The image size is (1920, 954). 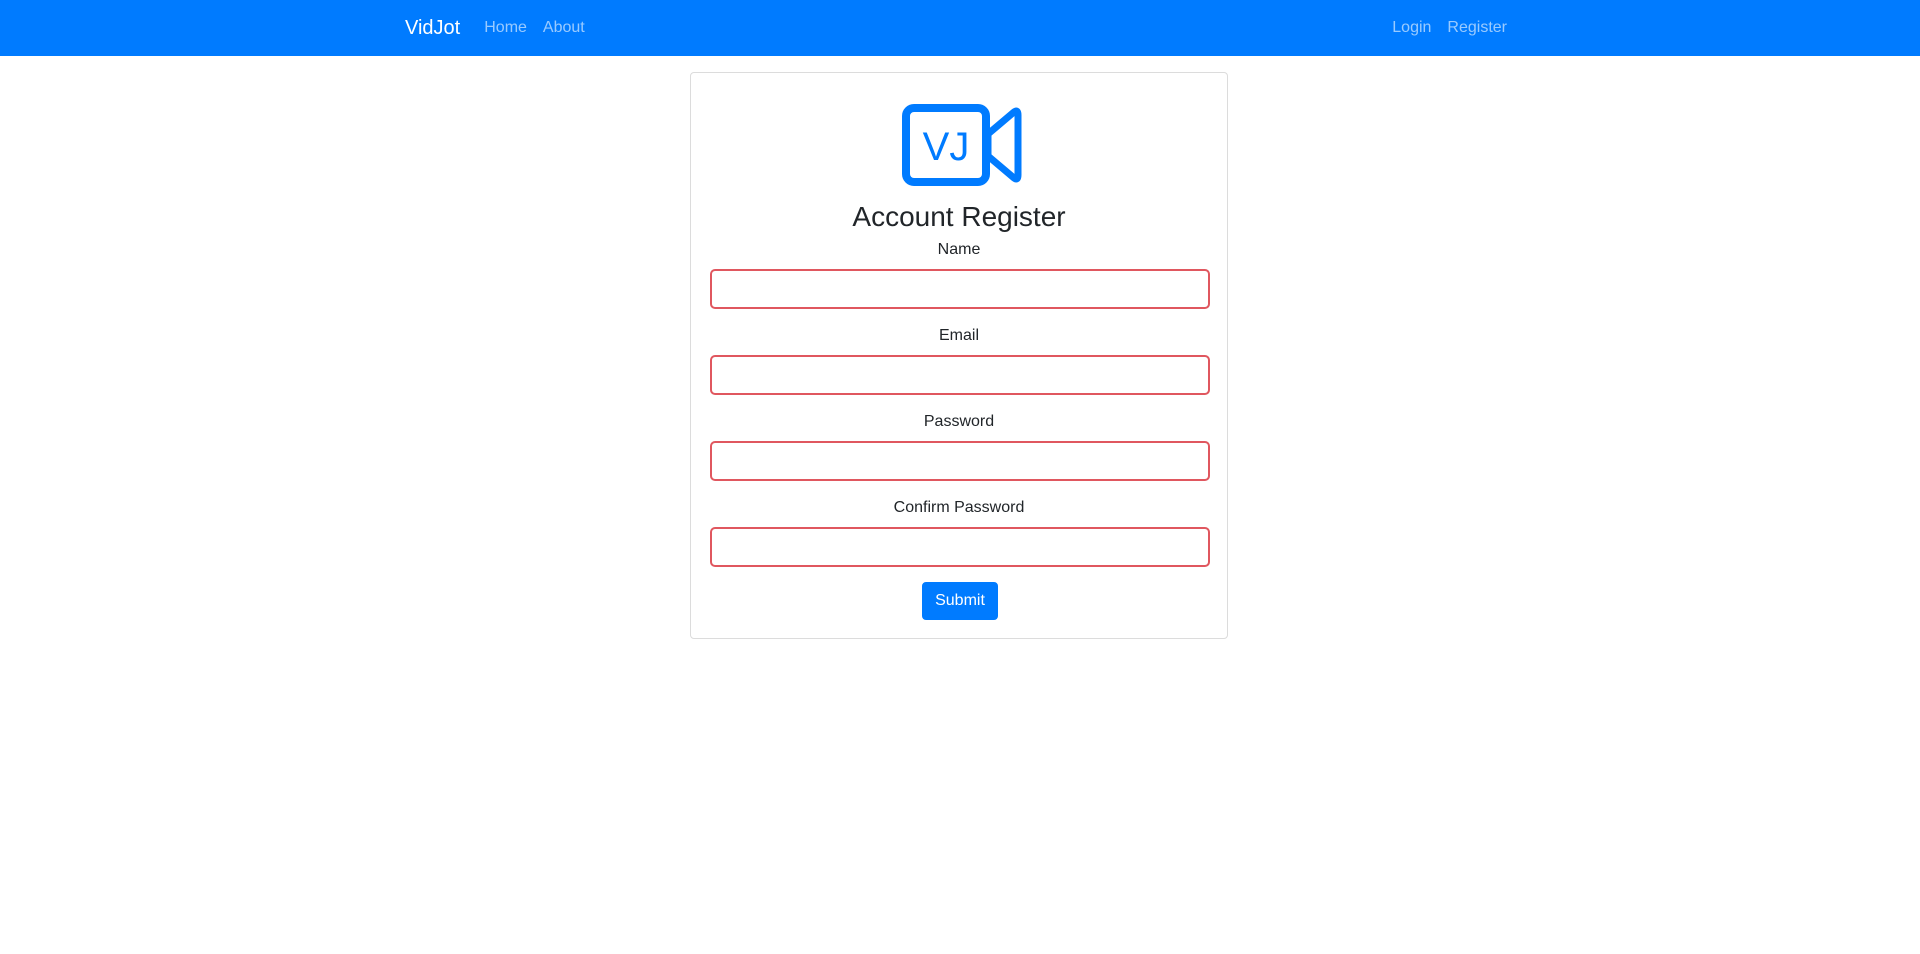 What do you see at coordinates (432, 28) in the screenshot?
I see `navbar-brand-link: VidJot` at bounding box center [432, 28].